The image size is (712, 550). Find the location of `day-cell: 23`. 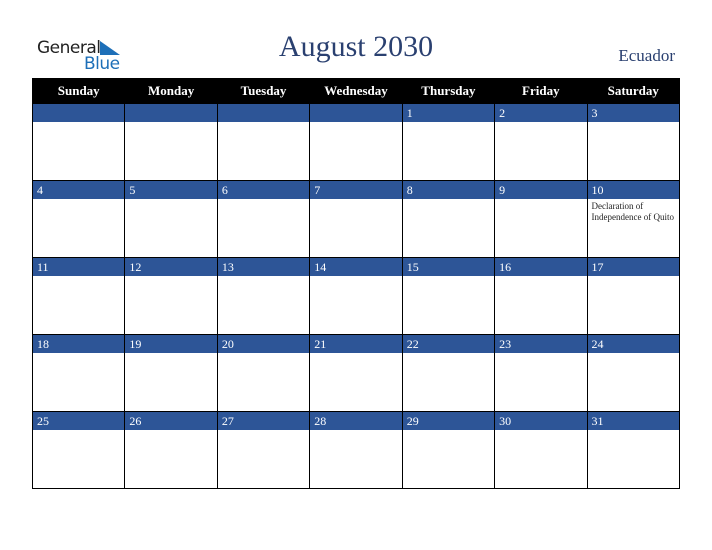

day-cell: 23 is located at coordinates (541, 373).